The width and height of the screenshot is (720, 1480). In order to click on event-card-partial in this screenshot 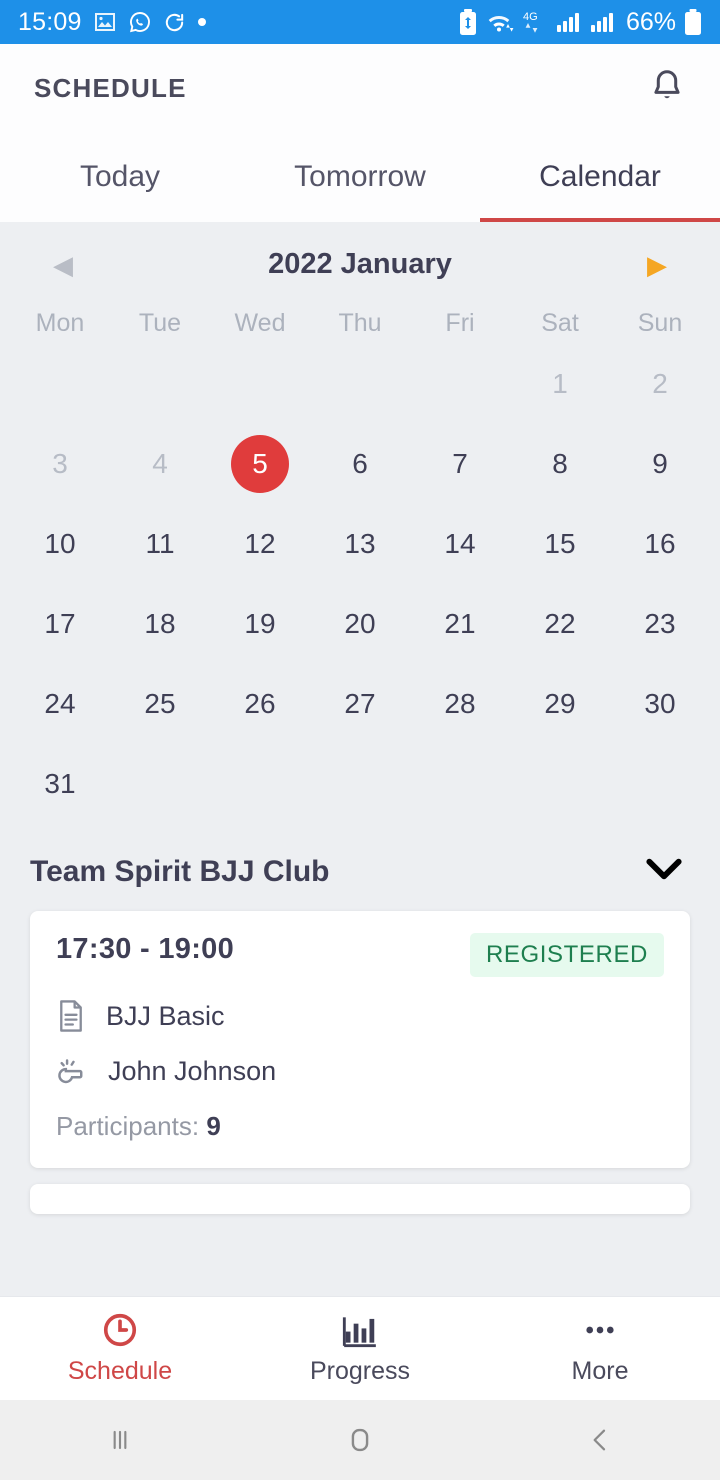, I will do `click(360, 1199)`.